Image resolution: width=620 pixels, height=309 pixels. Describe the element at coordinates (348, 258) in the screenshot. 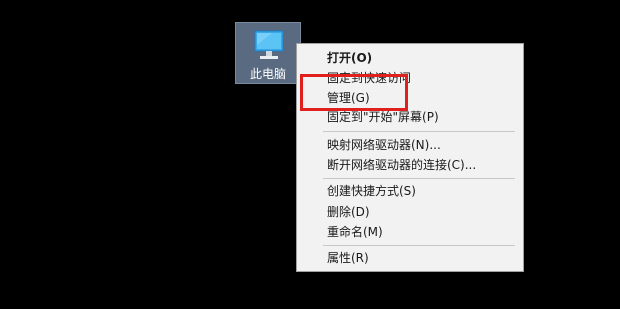

I see `menu-item-properties: 属性(R)` at that location.